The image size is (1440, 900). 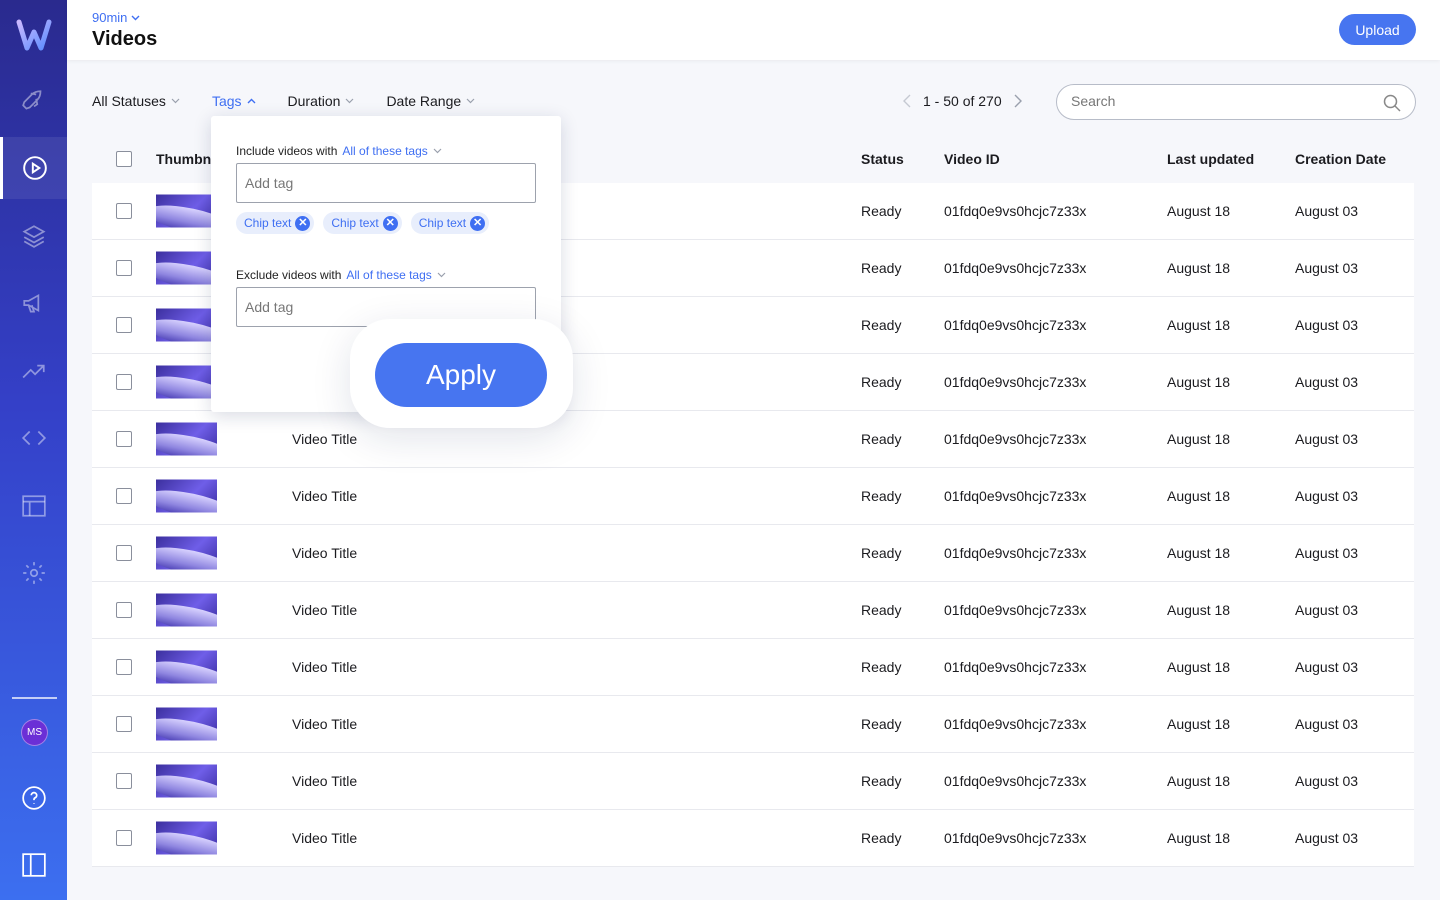 What do you see at coordinates (962, 101) in the screenshot?
I see `pagination-range: 1 - 50 of 270` at bounding box center [962, 101].